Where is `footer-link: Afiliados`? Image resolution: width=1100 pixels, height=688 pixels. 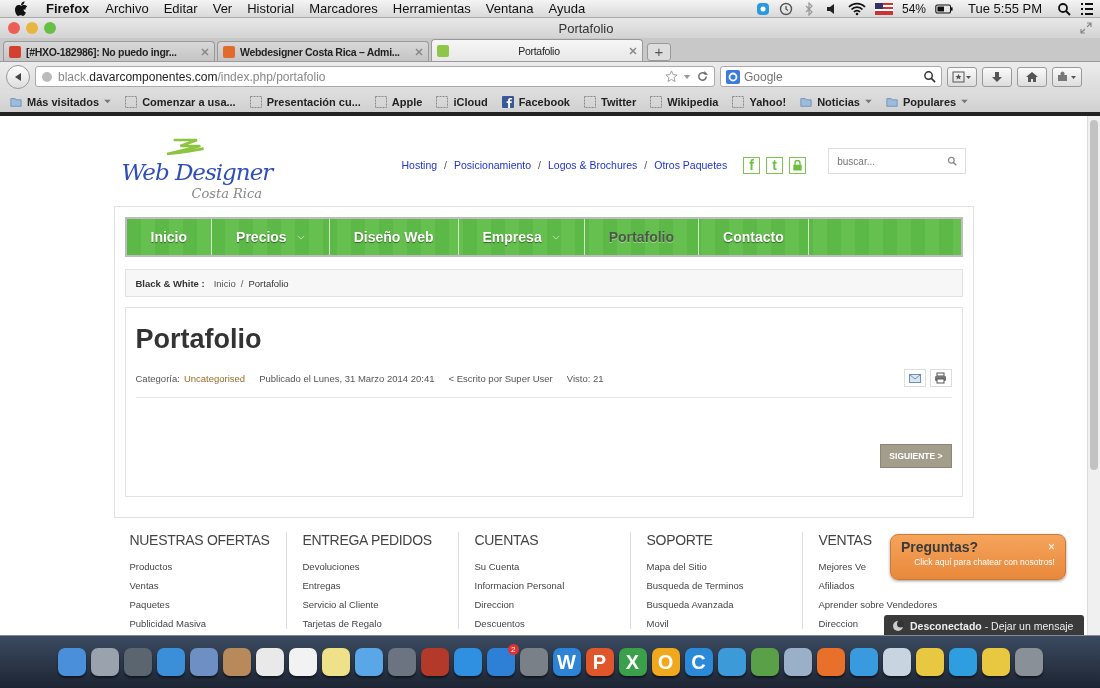
footer-link: Afiliados is located at coordinates (836, 585).